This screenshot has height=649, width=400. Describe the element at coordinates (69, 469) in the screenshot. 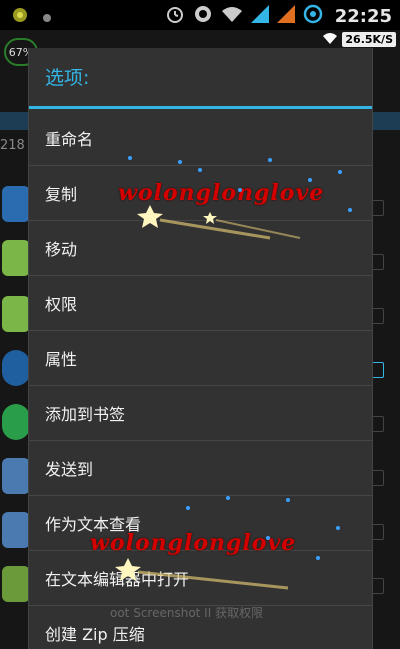

I see `menu-item-label: 发送到` at that location.